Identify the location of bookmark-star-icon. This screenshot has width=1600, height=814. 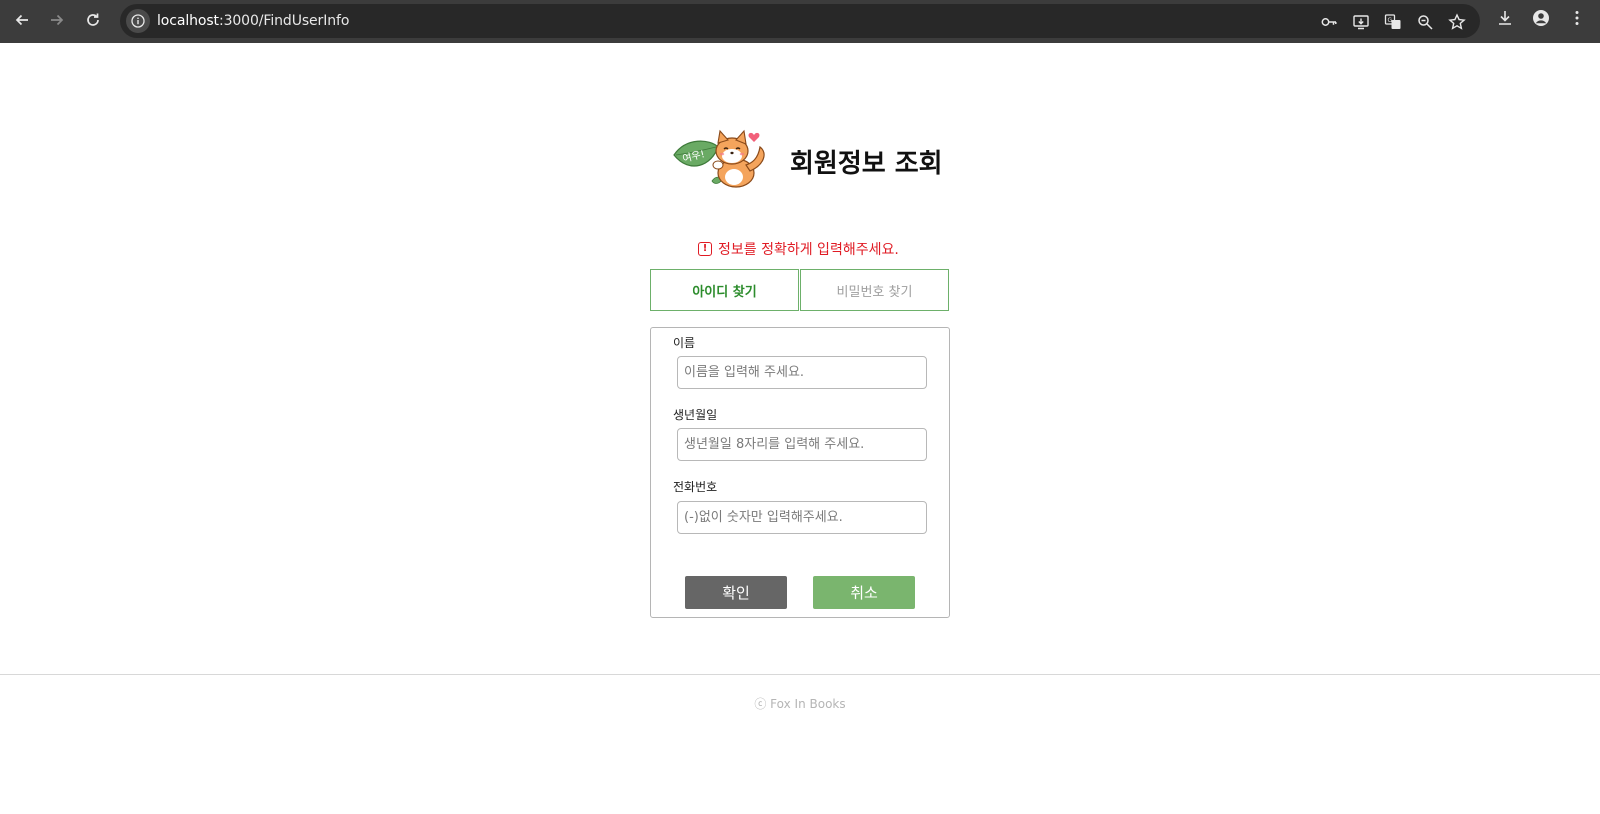
(1457, 22).